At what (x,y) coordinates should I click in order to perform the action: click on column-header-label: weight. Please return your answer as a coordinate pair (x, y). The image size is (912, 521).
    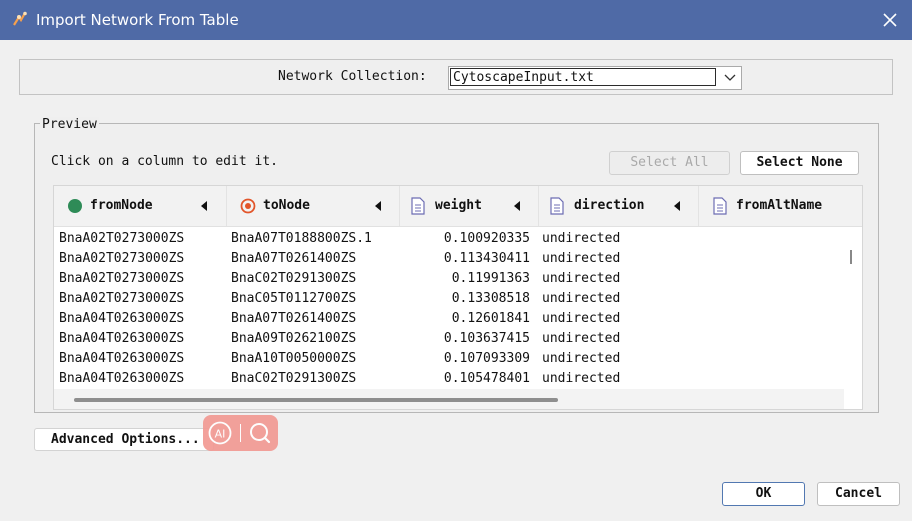
    Looking at the image, I should click on (458, 205).